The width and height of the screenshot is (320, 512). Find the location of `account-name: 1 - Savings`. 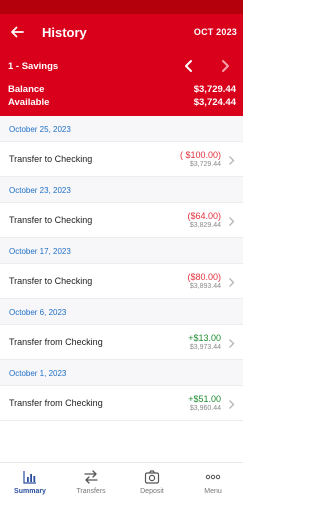

account-name: 1 - Savings is located at coordinates (33, 66).